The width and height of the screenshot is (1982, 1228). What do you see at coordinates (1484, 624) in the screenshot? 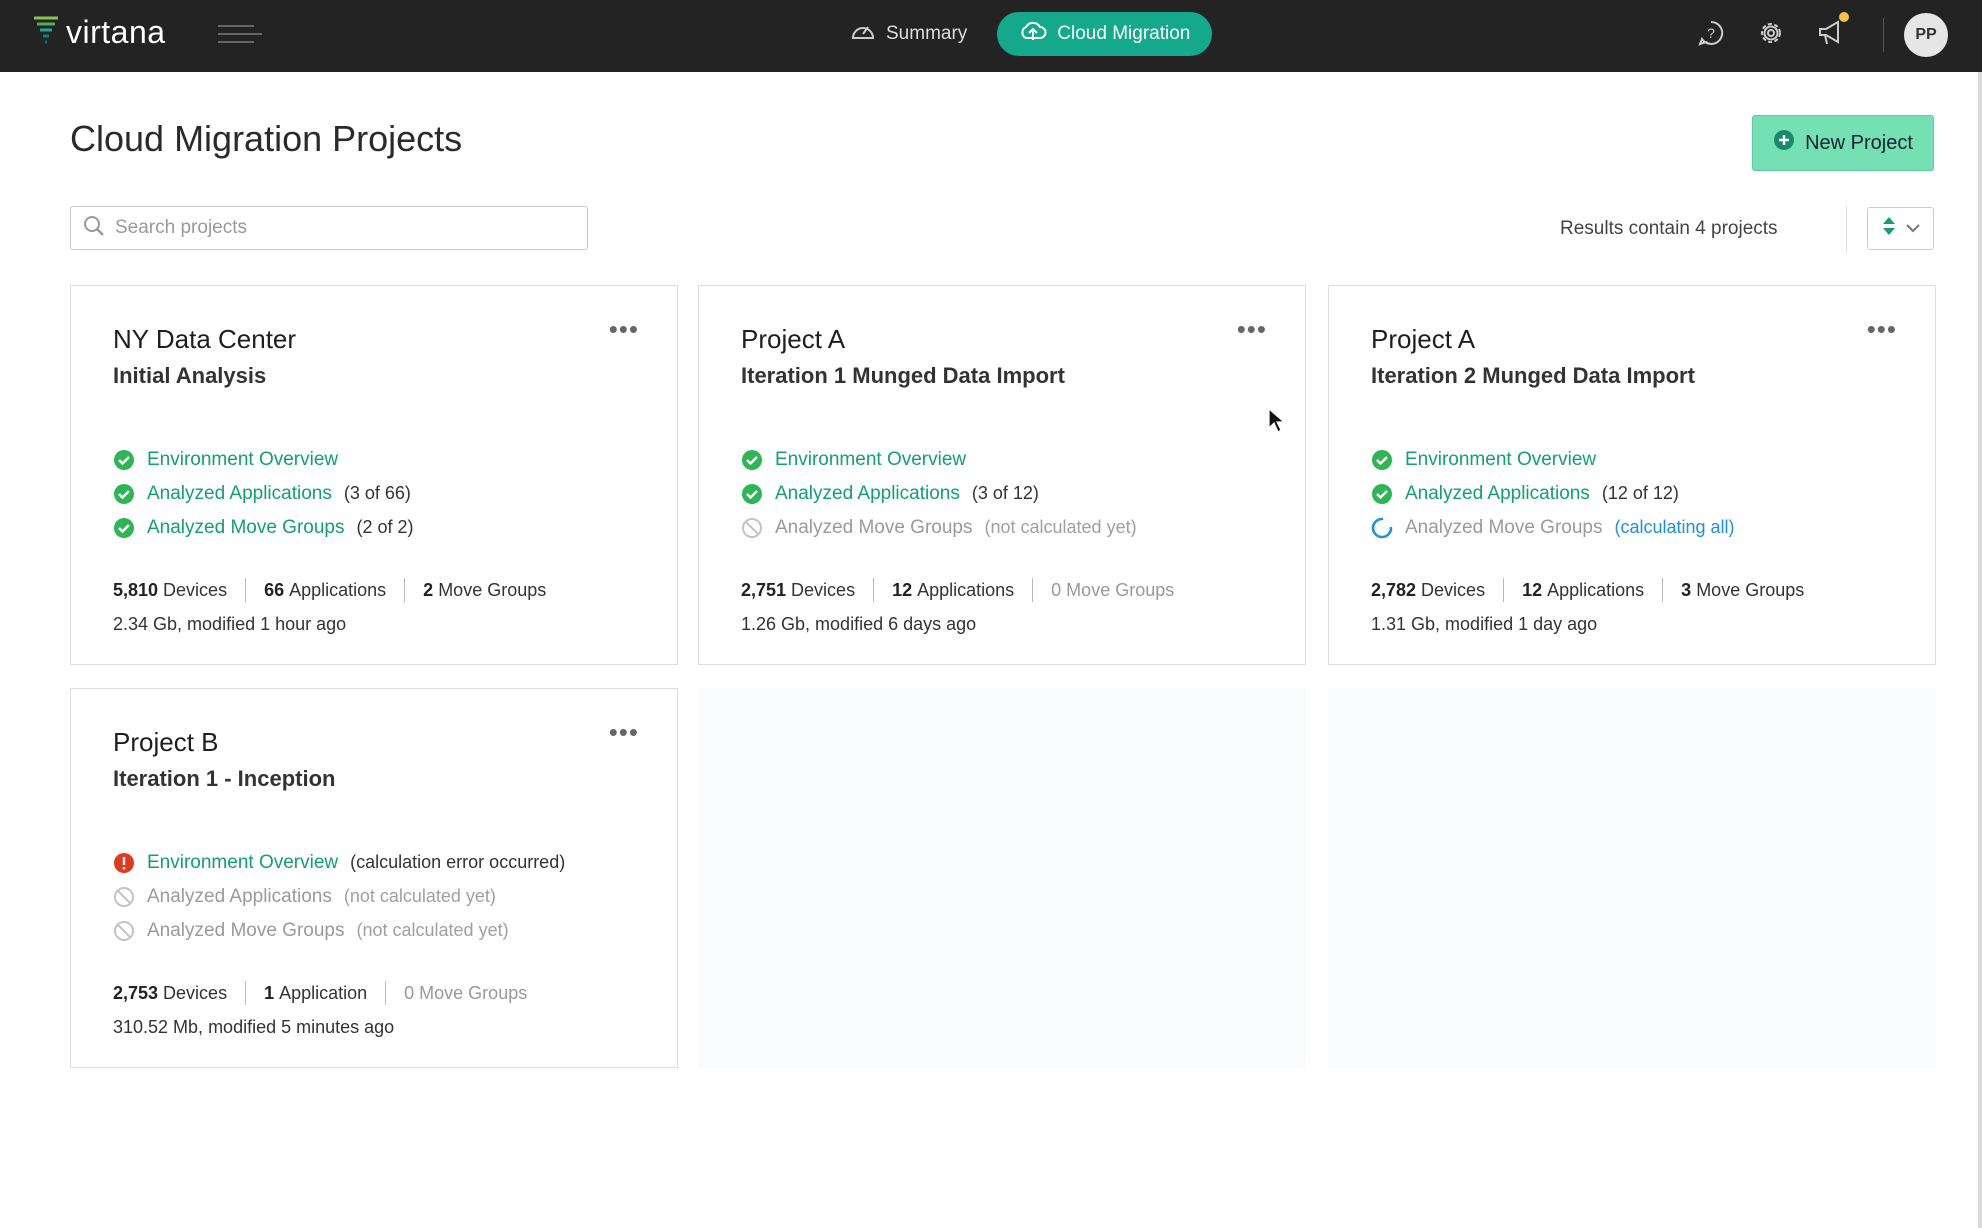
I see `project-meta: 1.31 Gb, modified 1 day ago` at bounding box center [1484, 624].